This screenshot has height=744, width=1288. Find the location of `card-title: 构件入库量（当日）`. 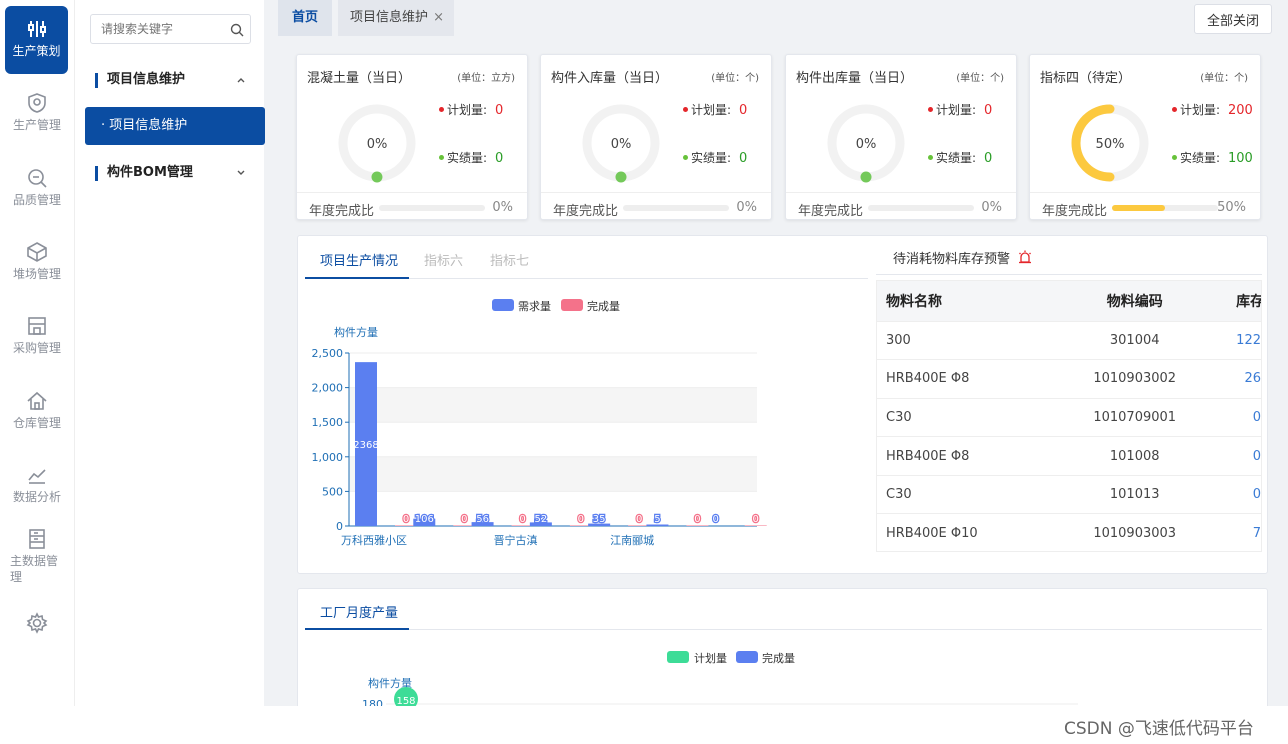

card-title: 构件入库量（当日） is located at coordinates (610, 78).